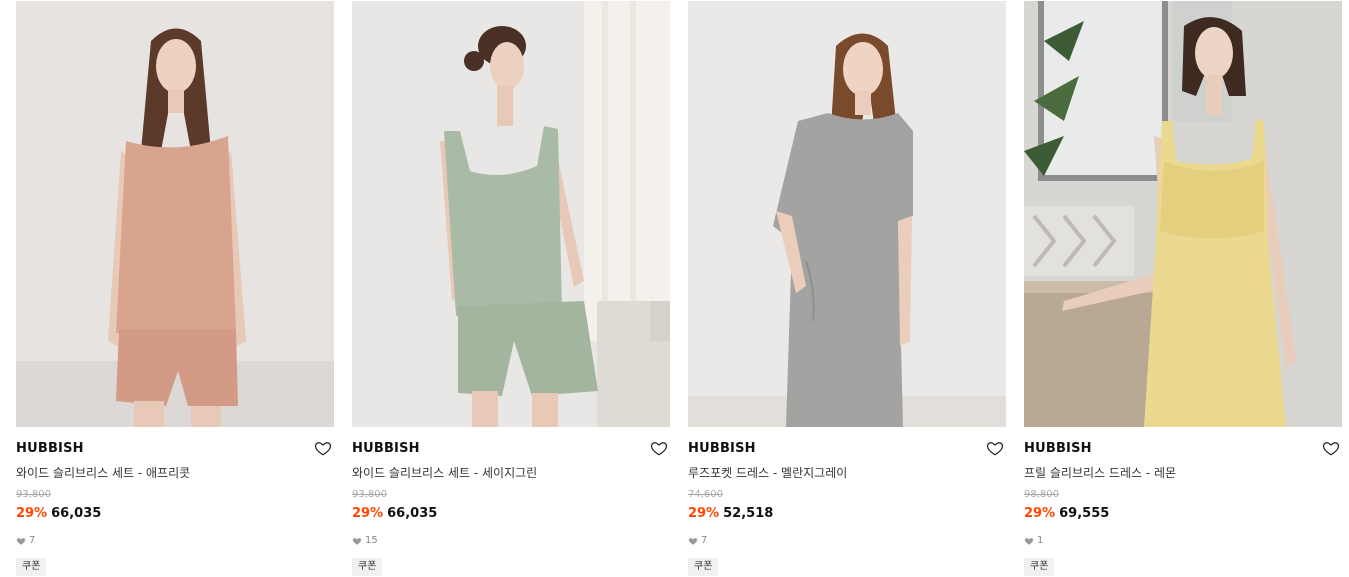 This screenshot has width=1349, height=577. I want to click on original-price: 98,800, so click(1041, 494).